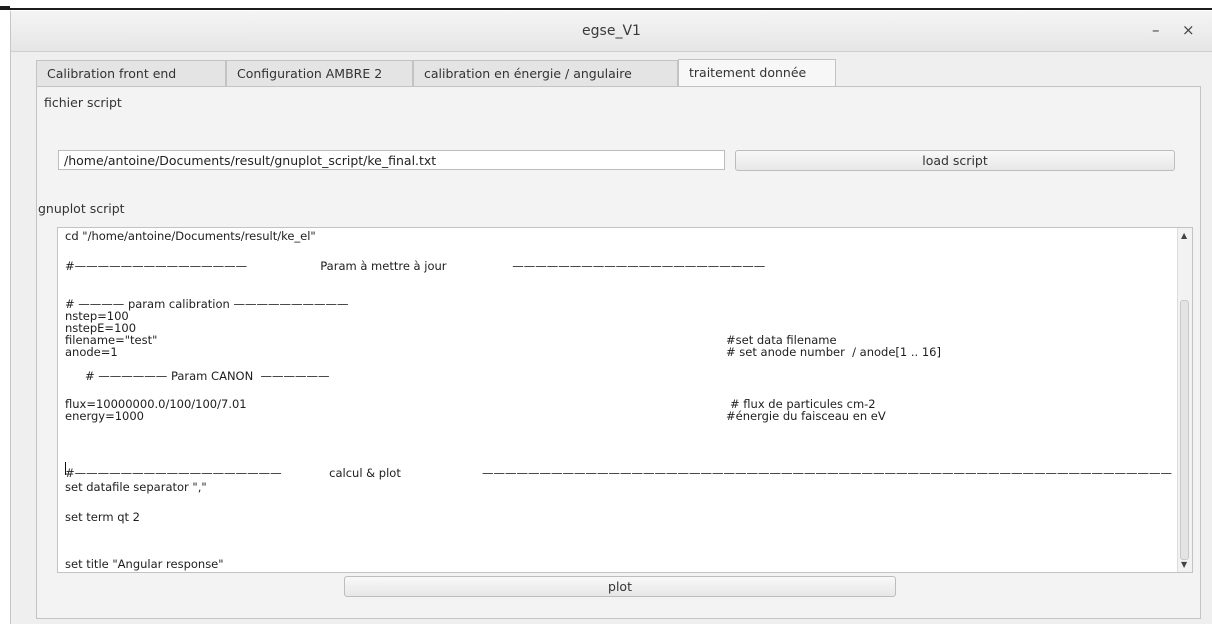  I want to click on tab-calibration-energie-angulaire: calibration en énergie / angulaire, so click(545, 73).